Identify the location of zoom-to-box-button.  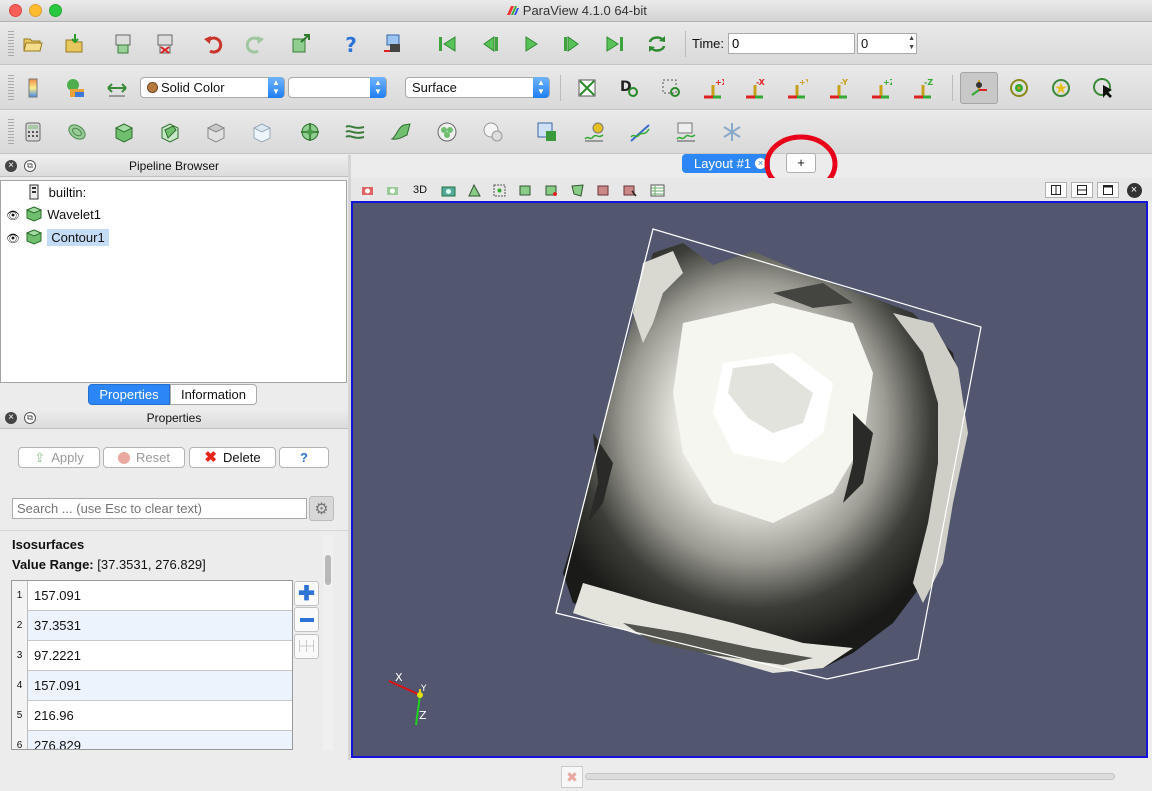
(671, 88).